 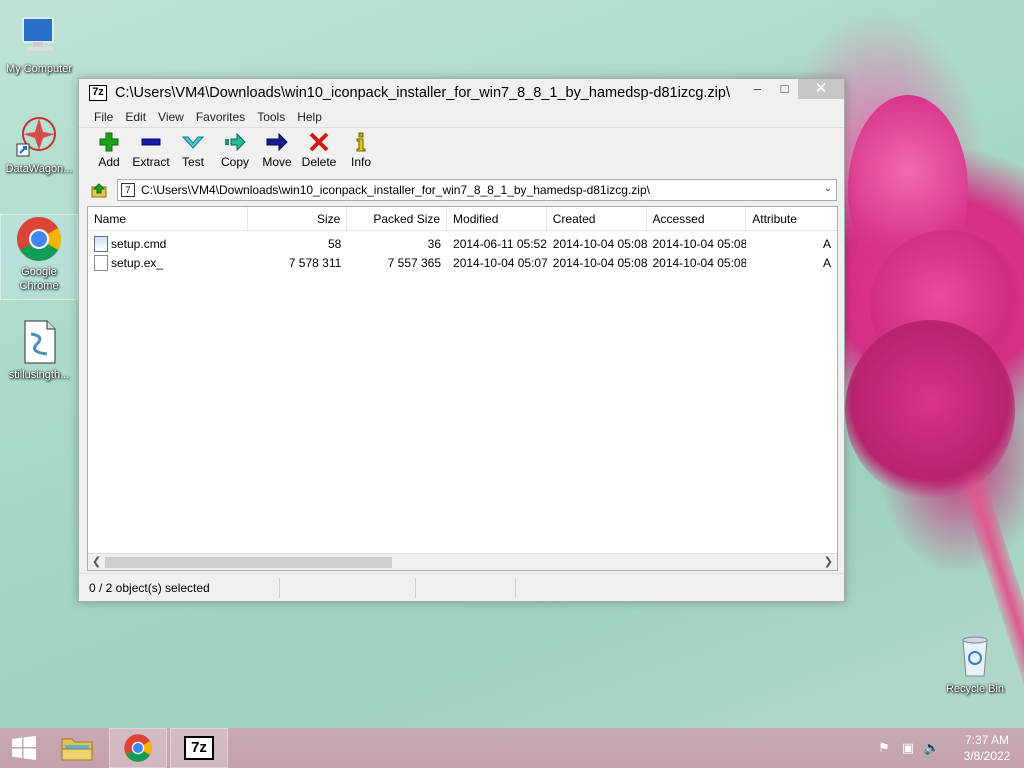 I want to click on horizontal-scrollbar: ❮ ❯, so click(x=462, y=561).